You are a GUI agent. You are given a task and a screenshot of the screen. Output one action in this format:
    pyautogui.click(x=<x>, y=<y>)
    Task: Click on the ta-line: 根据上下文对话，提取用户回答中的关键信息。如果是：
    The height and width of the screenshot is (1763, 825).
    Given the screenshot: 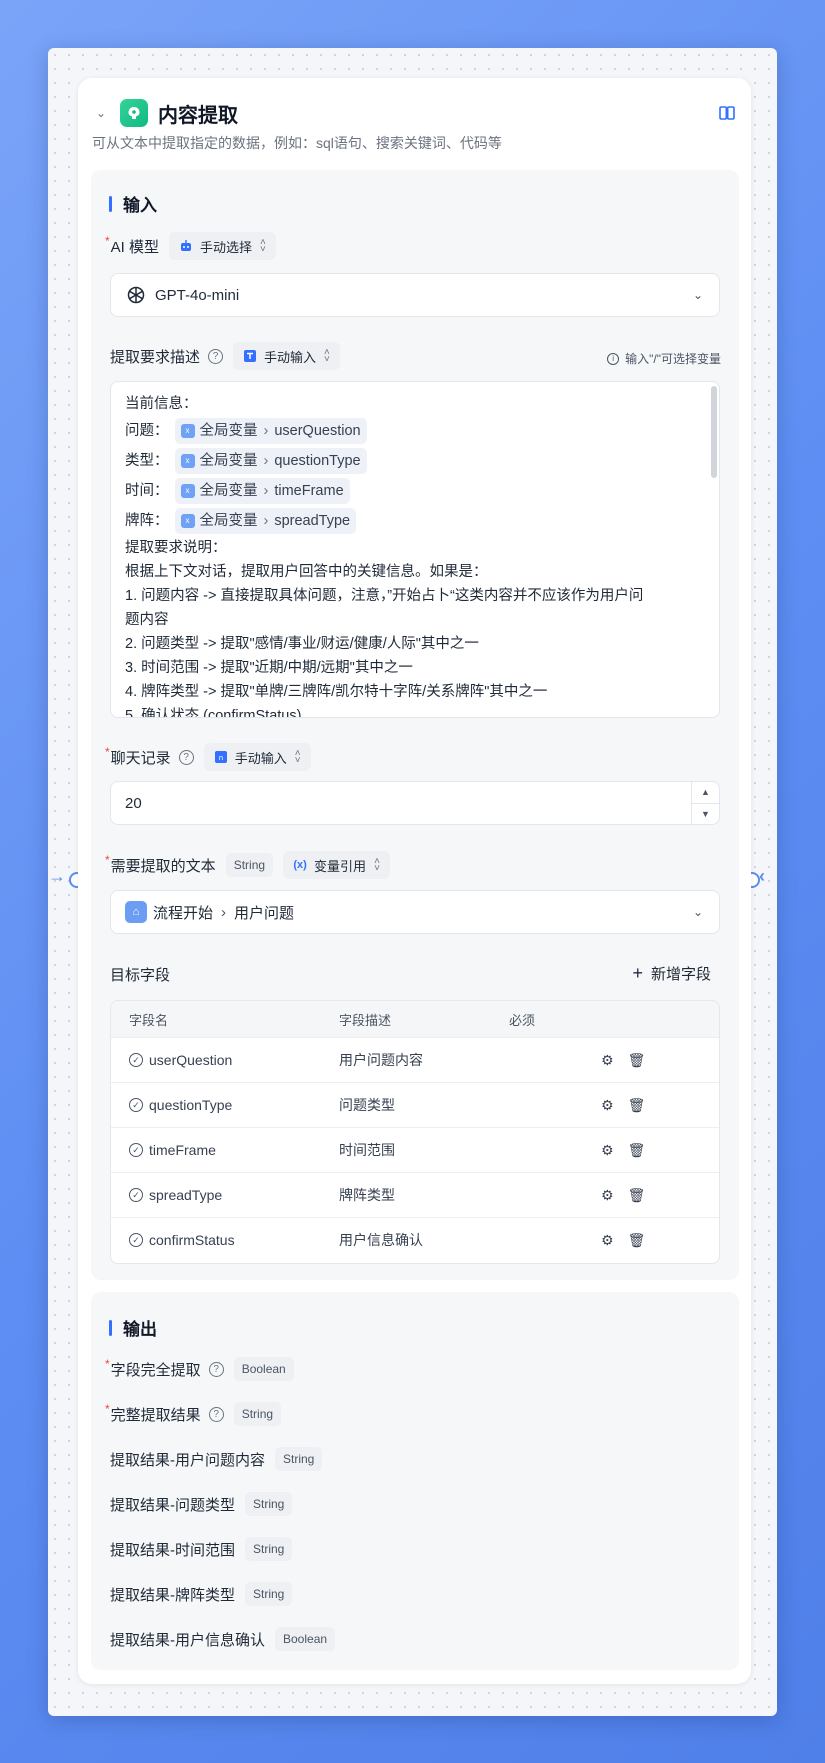 What is the action you would take?
    pyautogui.click(x=306, y=572)
    